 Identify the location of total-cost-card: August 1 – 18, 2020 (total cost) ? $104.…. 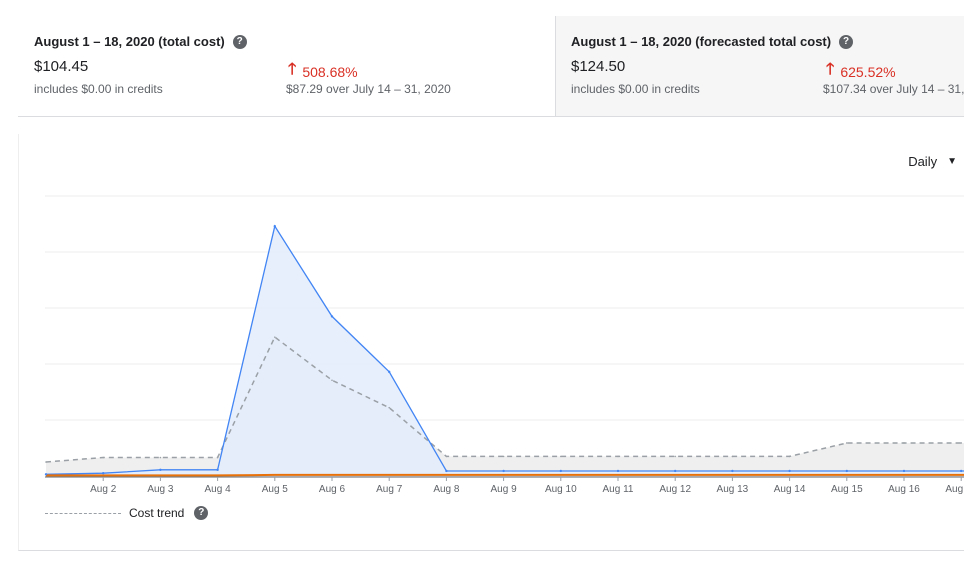
(286, 66).